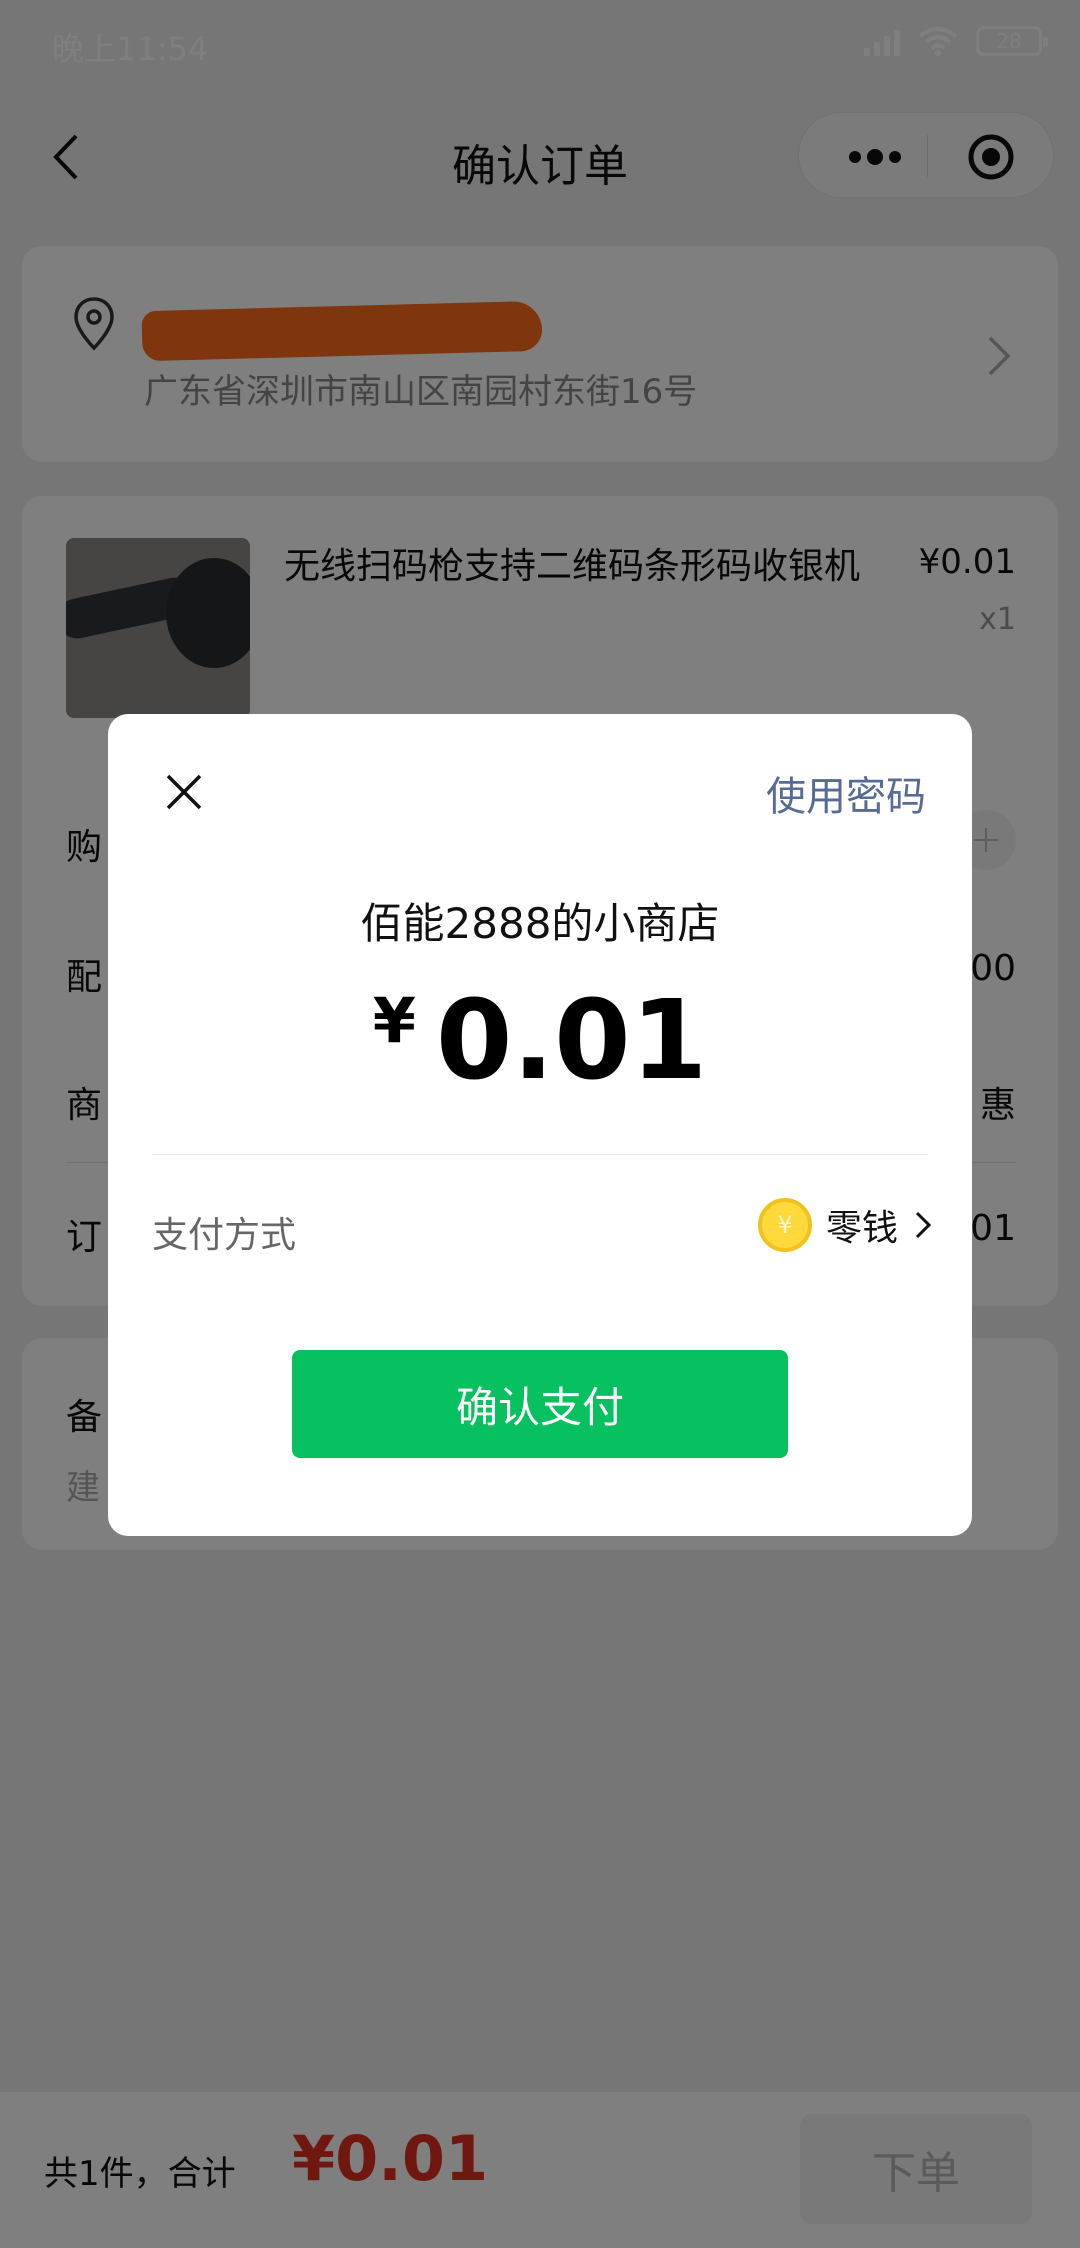 The image size is (1080, 2248). I want to click on pay-method-selector: ¥ 零钱, so click(844, 1225).